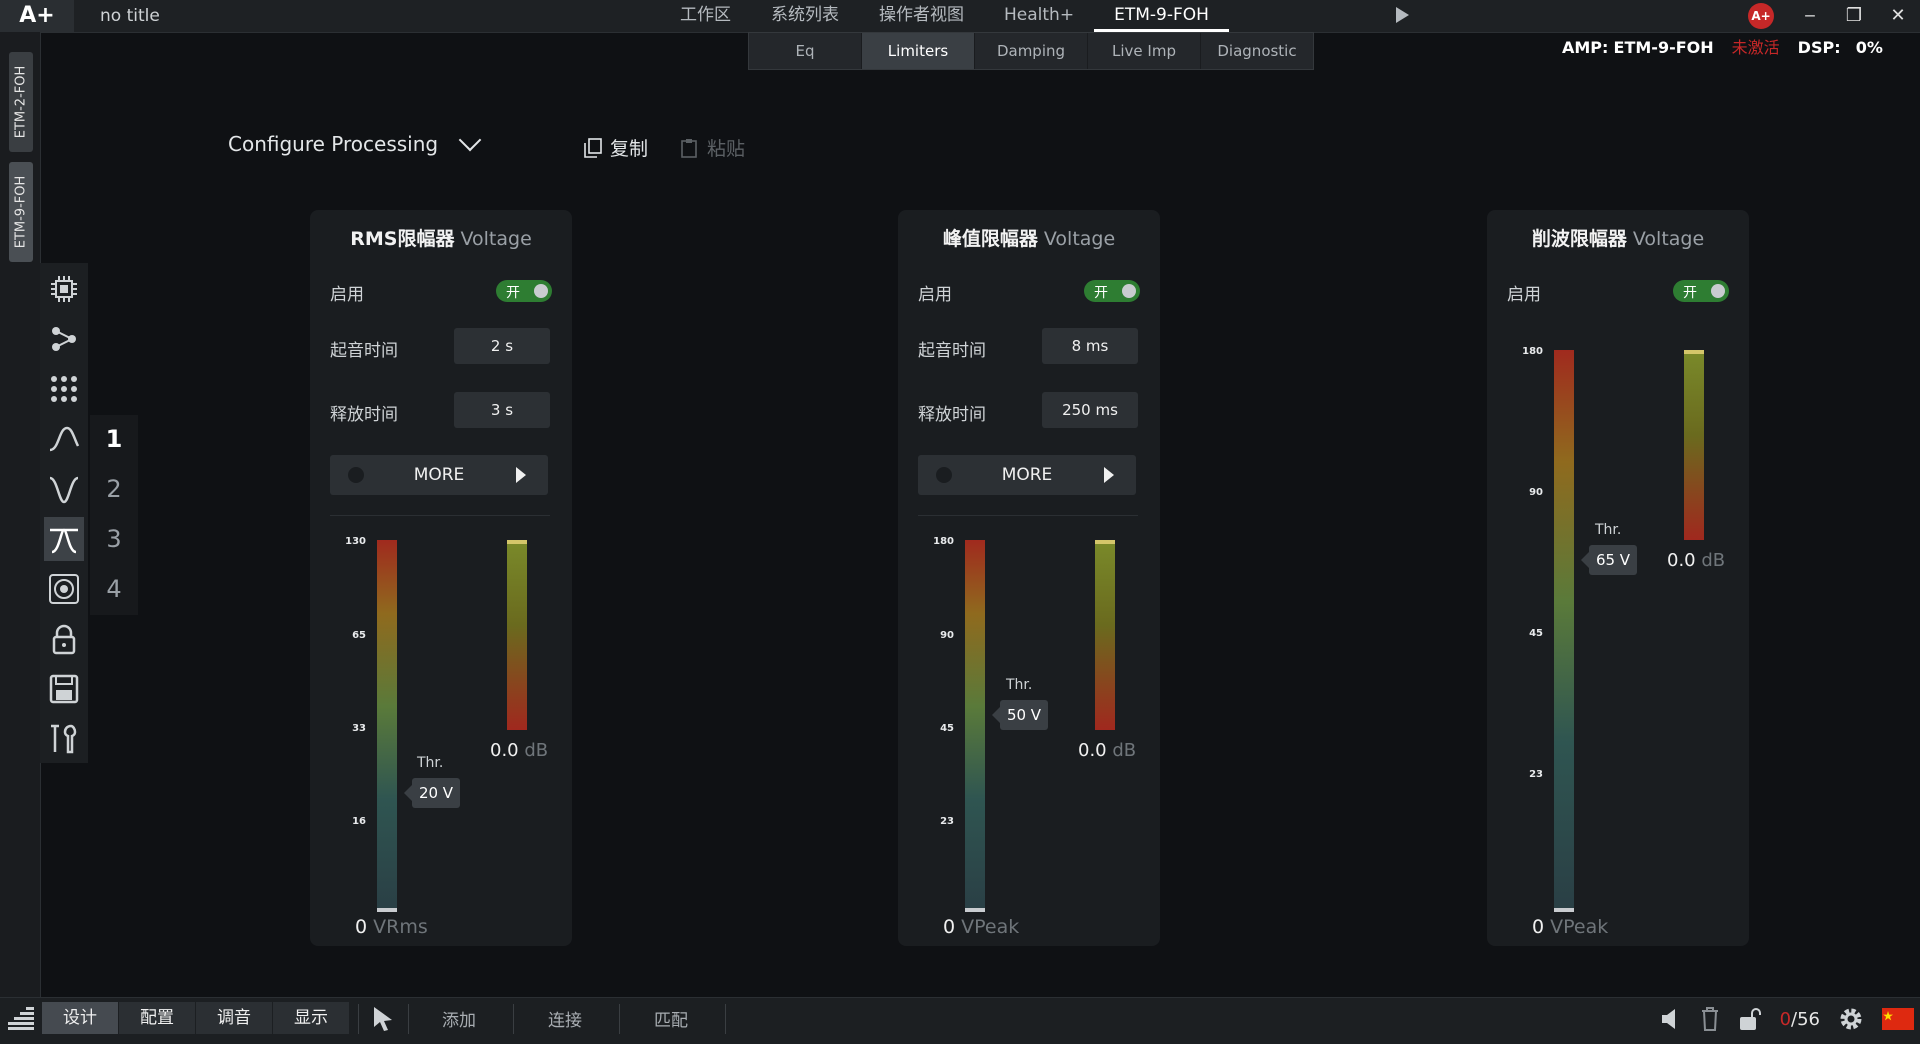 This screenshot has width=1920, height=1044. What do you see at coordinates (990, 239) in the screenshot?
I see `panel-title-main: 峰值限幅器` at bounding box center [990, 239].